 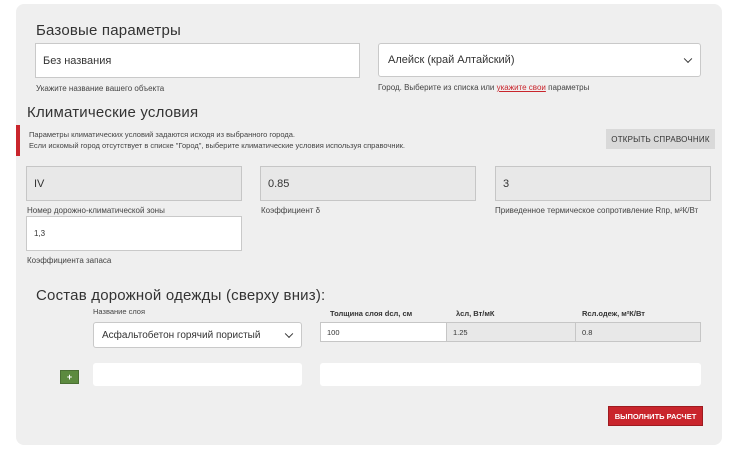 What do you see at coordinates (603, 183) in the screenshot?
I see `thermal-resistance-field: 3` at bounding box center [603, 183].